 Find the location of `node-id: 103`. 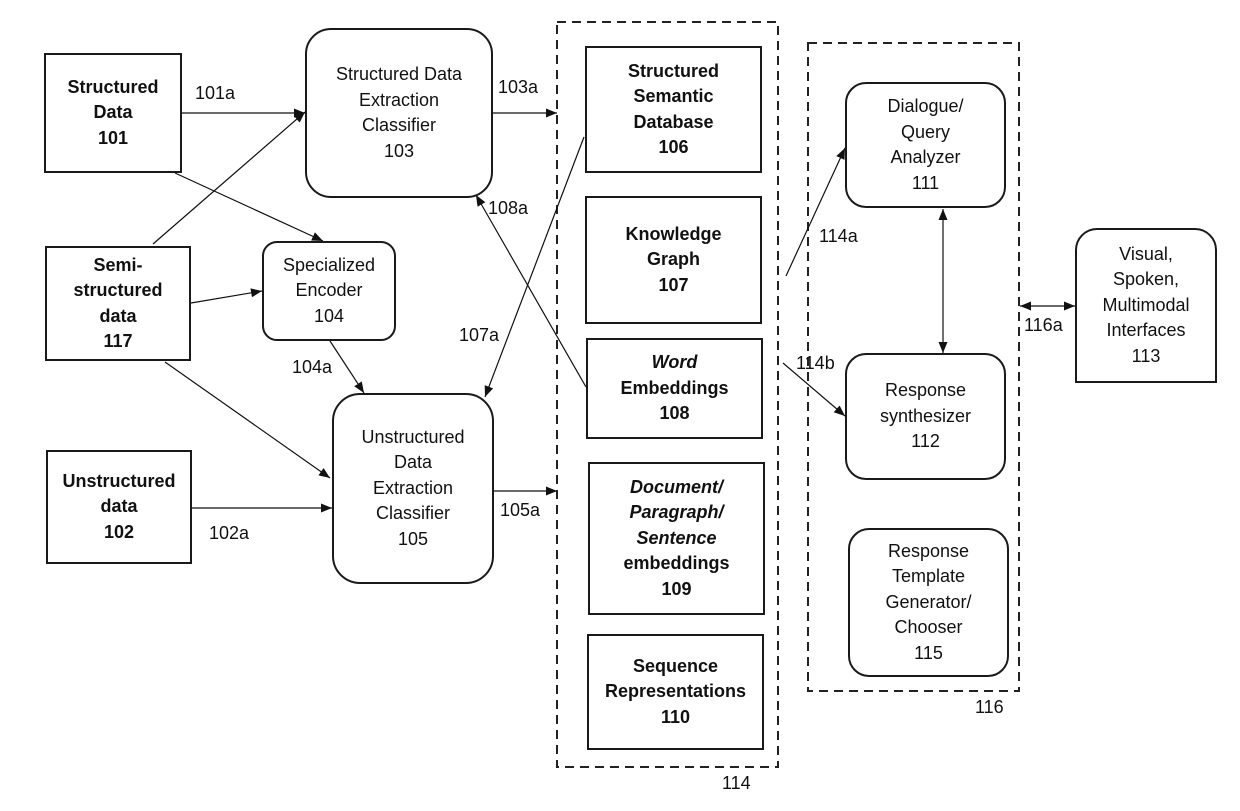

node-id: 103 is located at coordinates (399, 150).